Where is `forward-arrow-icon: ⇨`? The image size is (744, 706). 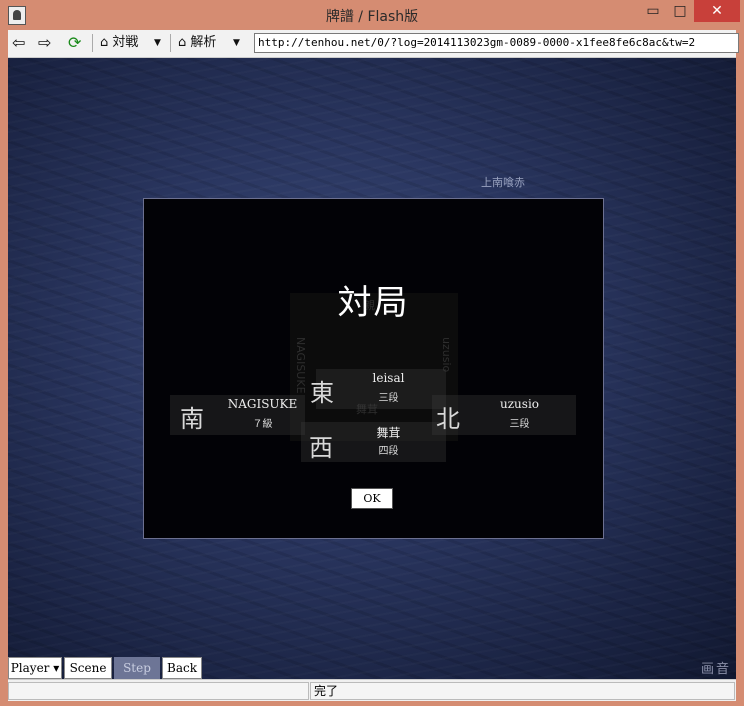
forward-arrow-icon: ⇨ is located at coordinates (44, 43).